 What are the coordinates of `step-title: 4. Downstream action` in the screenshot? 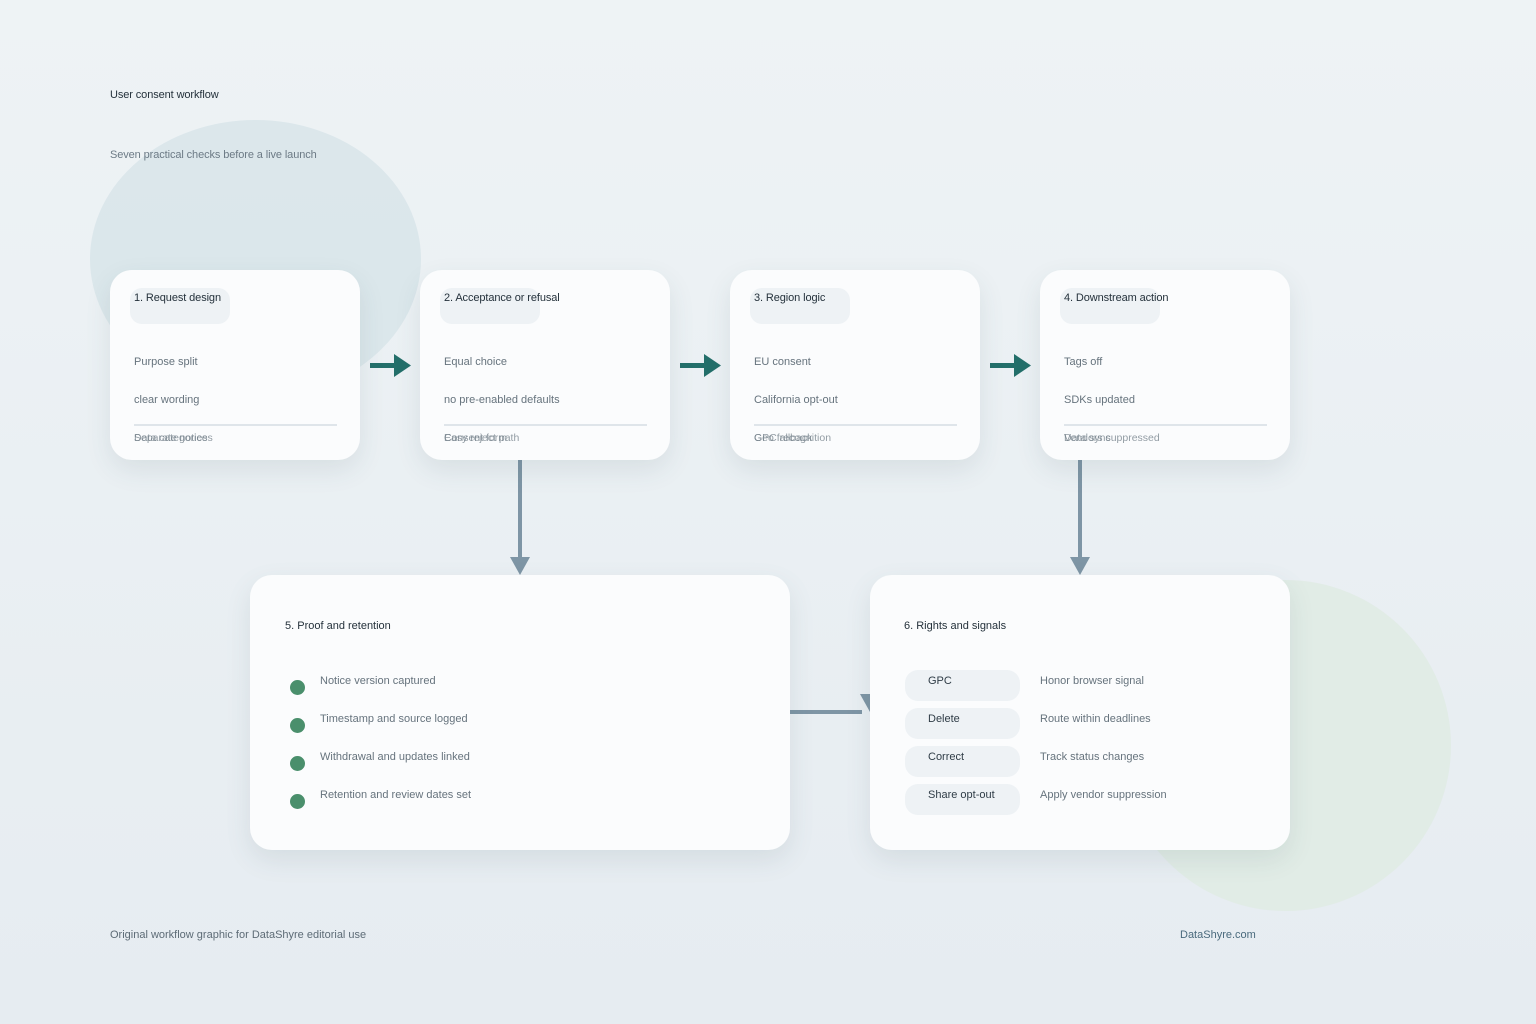 It's located at (1116, 298).